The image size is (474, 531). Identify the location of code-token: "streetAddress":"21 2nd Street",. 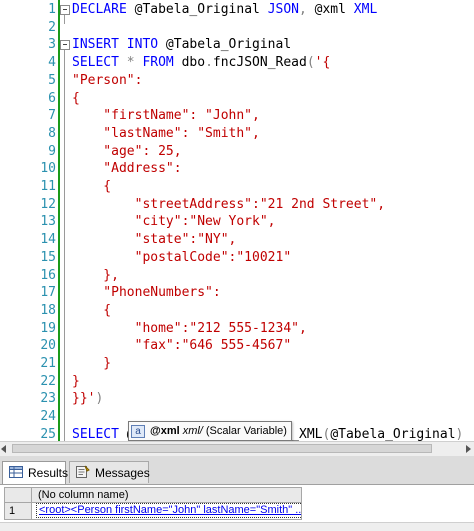
(229, 204).